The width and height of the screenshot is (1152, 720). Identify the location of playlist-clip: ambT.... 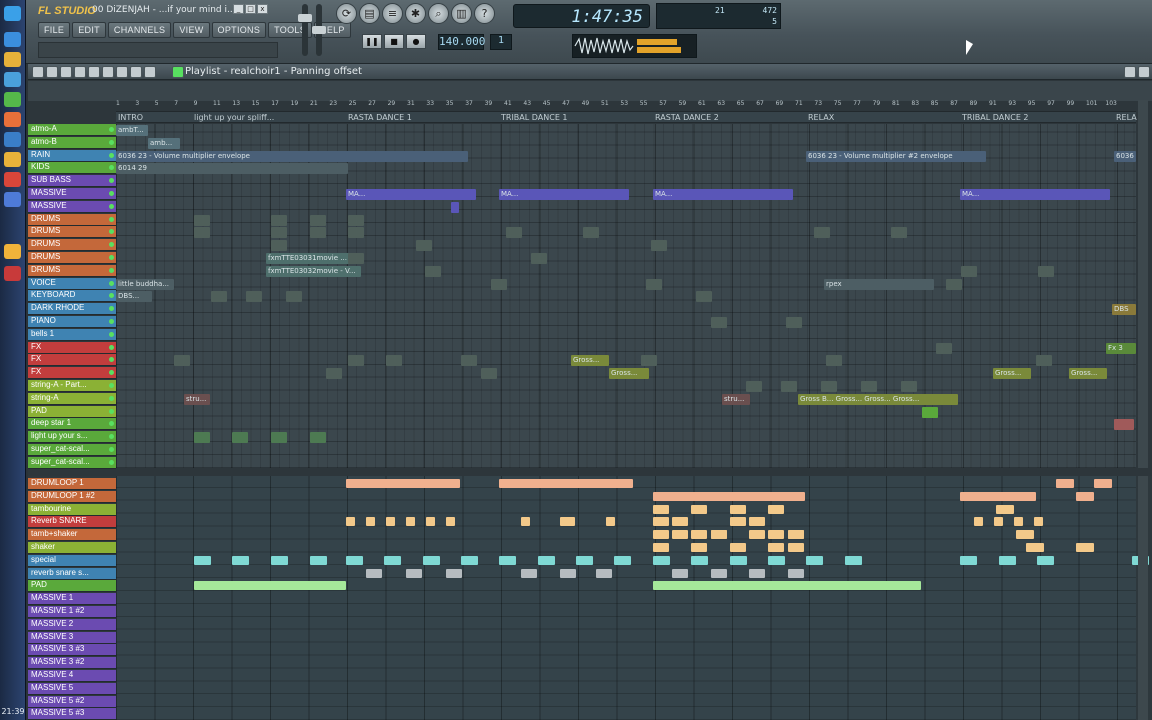
(132, 130).